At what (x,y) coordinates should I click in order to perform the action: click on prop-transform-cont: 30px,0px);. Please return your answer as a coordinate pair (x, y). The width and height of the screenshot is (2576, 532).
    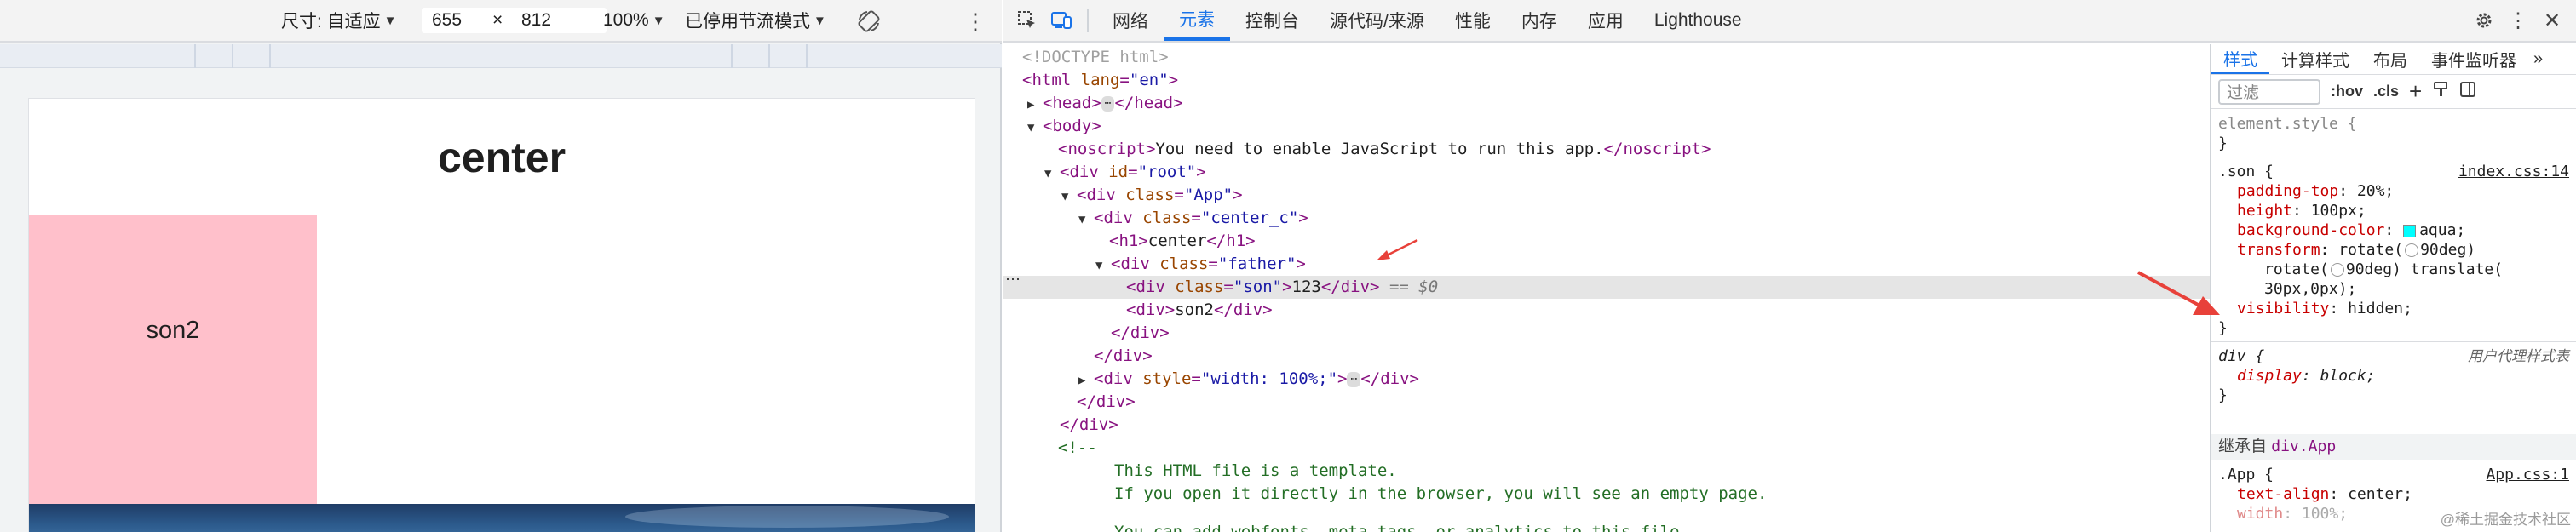
    Looking at the image, I should click on (2310, 289).